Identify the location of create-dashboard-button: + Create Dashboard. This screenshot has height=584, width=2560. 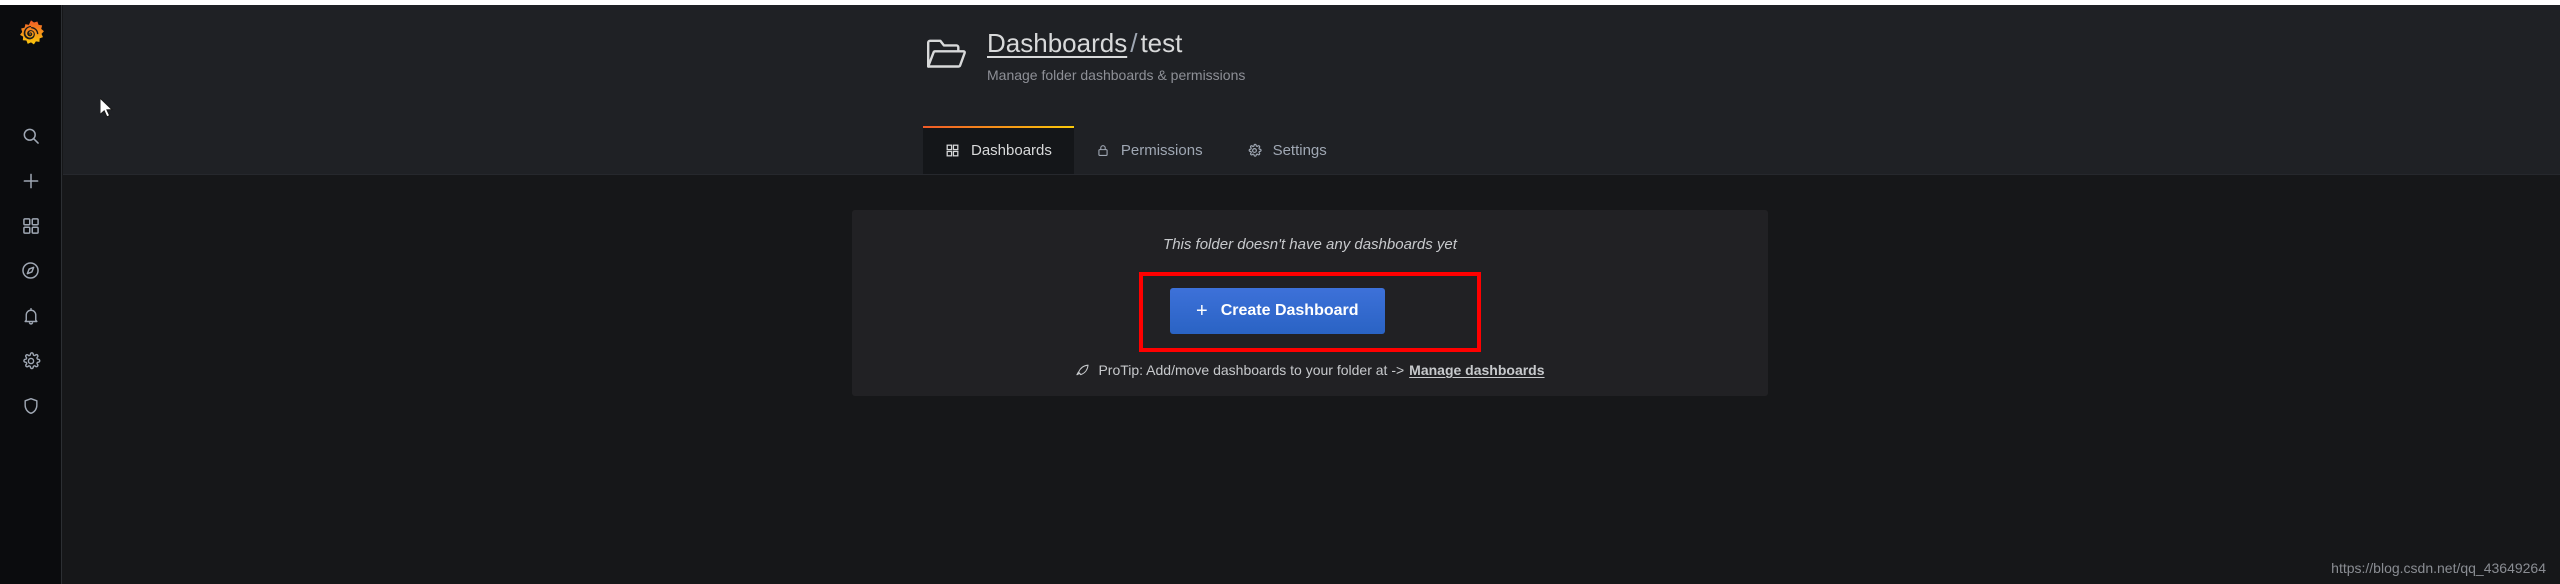
(1277, 311).